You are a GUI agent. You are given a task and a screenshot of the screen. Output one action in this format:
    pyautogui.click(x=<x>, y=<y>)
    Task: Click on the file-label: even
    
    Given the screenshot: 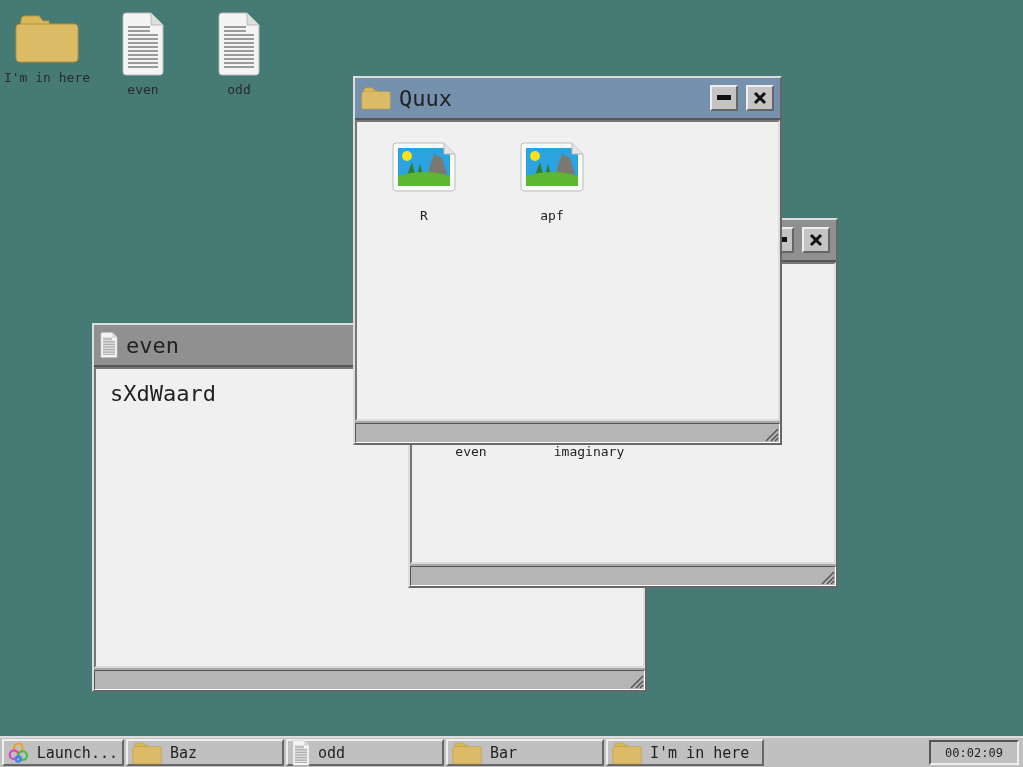 What is the action you would take?
    pyautogui.click(x=471, y=451)
    